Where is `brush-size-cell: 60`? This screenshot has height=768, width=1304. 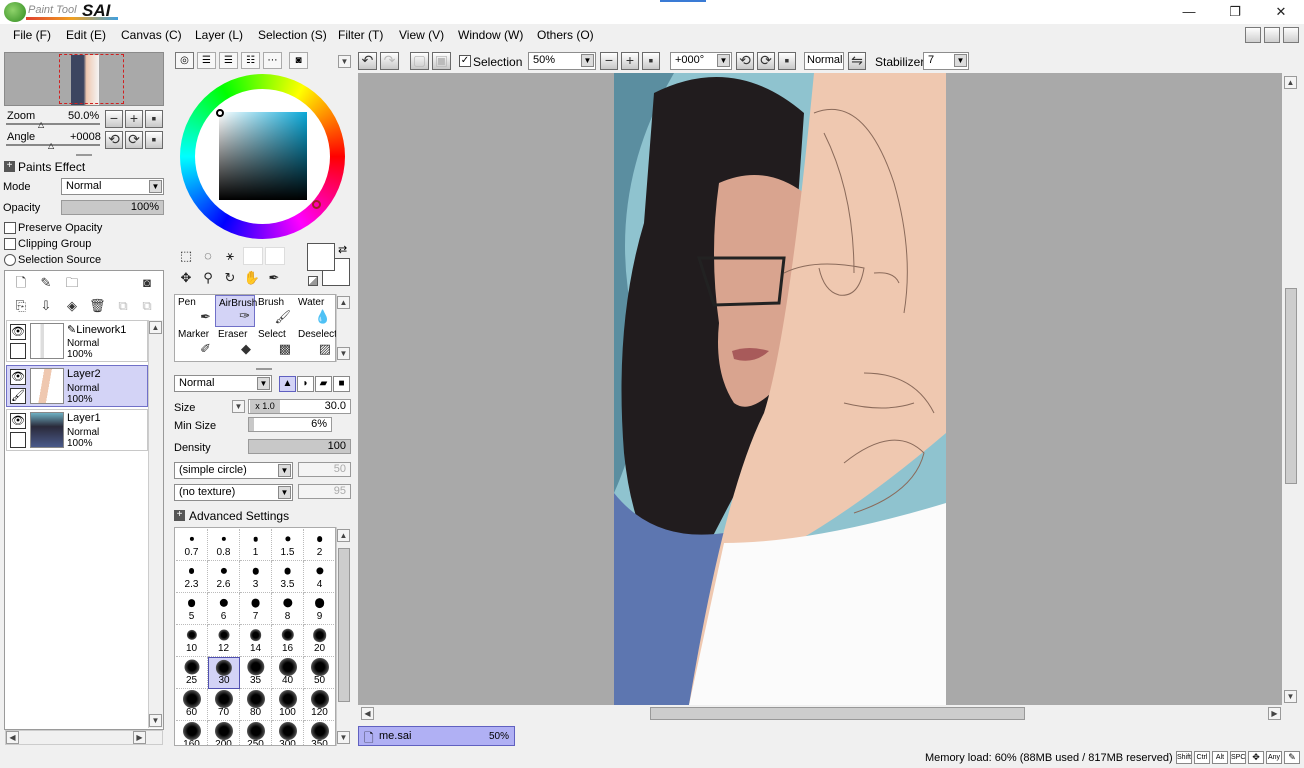
brush-size-cell: 60 is located at coordinates (192, 705).